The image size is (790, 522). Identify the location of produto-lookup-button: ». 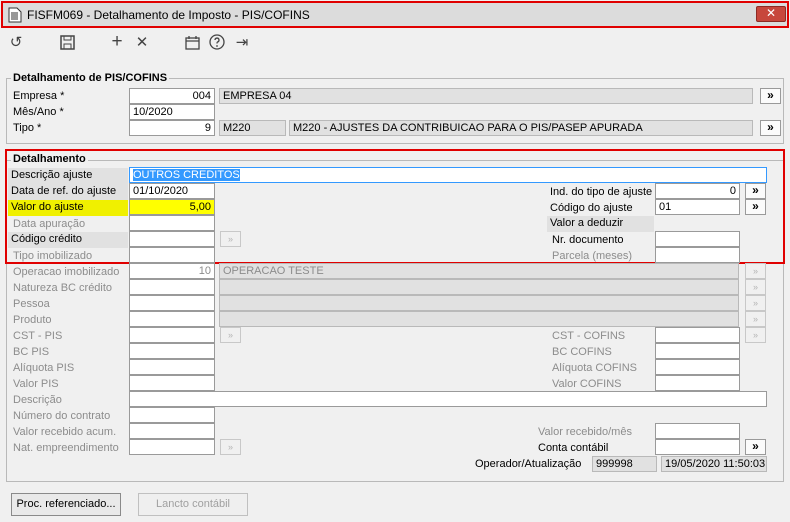
(755, 319).